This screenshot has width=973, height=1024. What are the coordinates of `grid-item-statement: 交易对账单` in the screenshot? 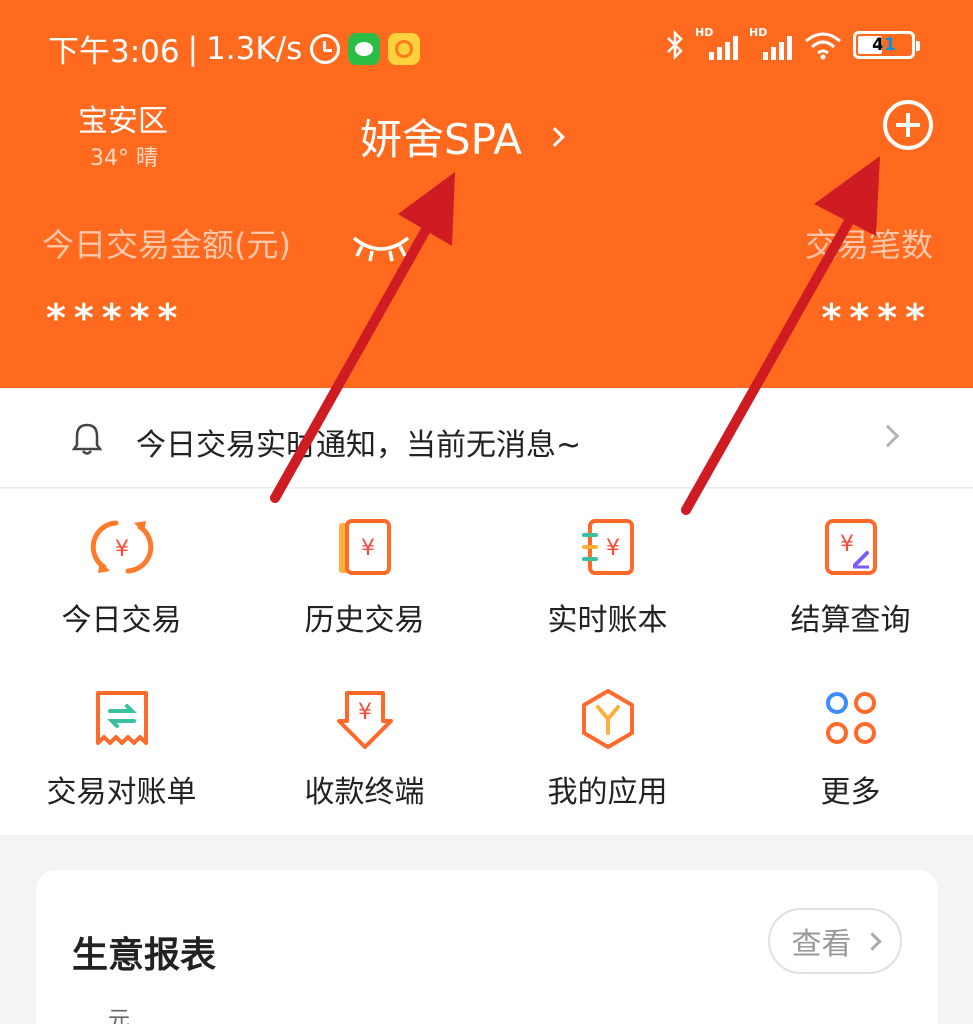 It's located at (121, 746).